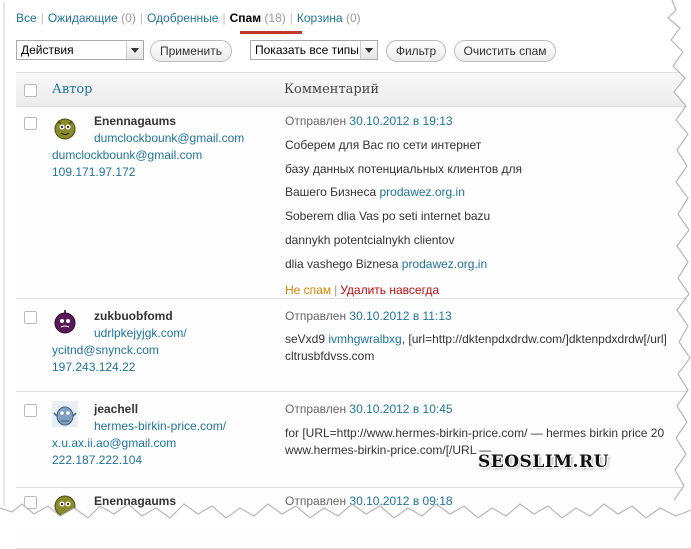  I want to click on comment-text-line: Soberem dlia Vas po seti internet bazu, so click(388, 216).